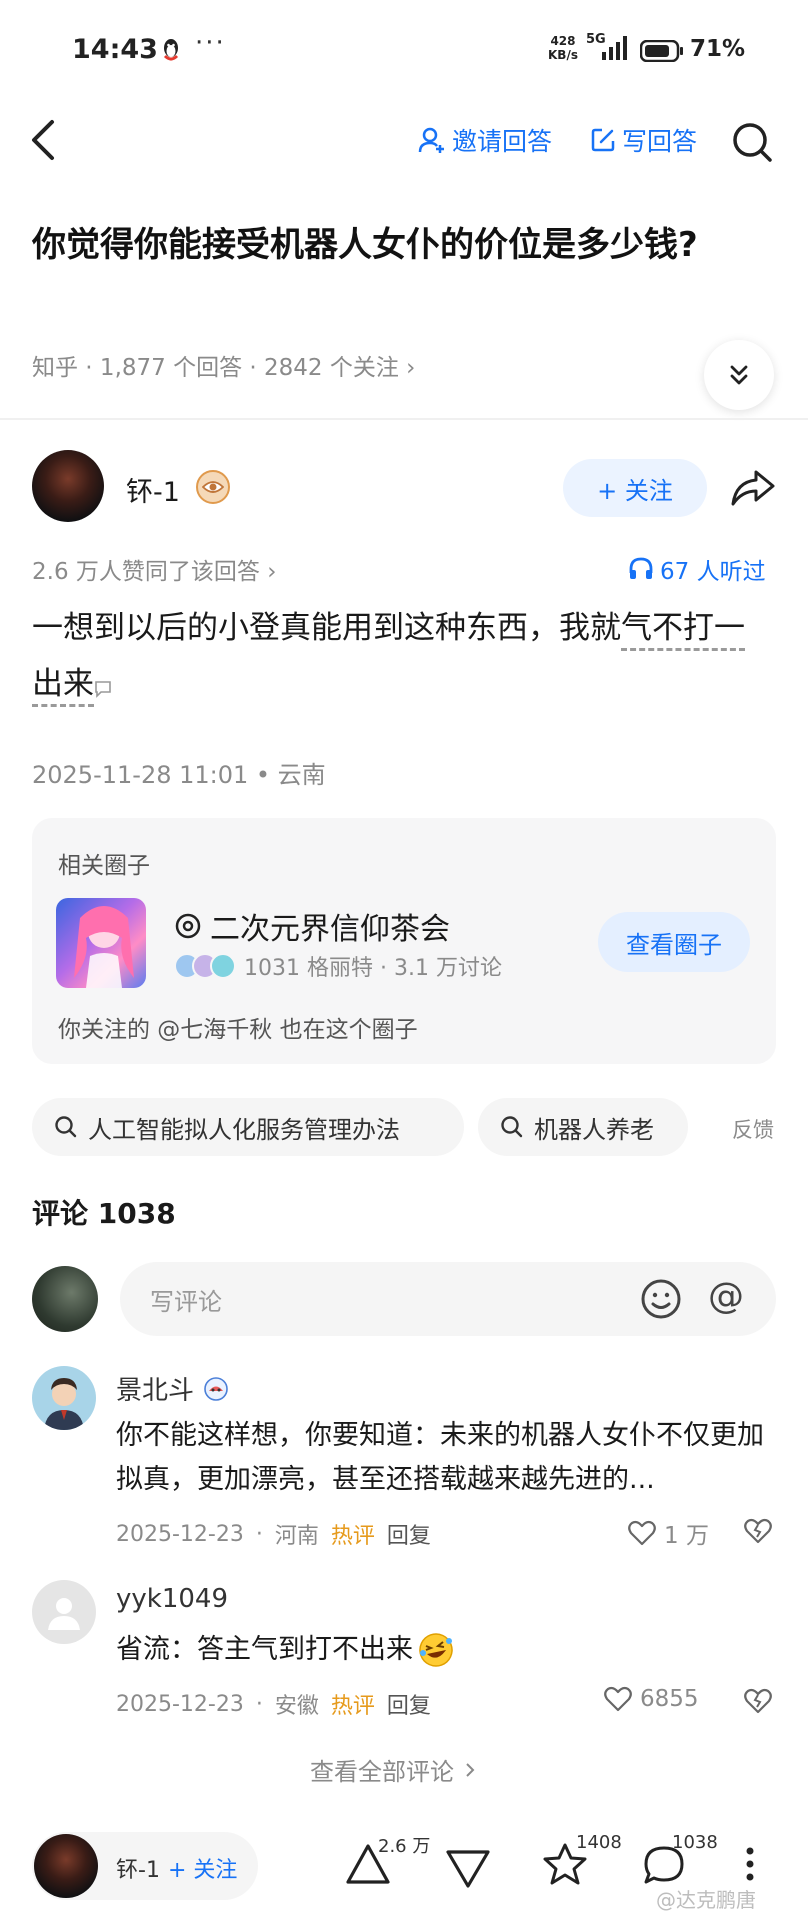  Describe the element at coordinates (641, 569) in the screenshot. I see `headphones-icon` at that location.